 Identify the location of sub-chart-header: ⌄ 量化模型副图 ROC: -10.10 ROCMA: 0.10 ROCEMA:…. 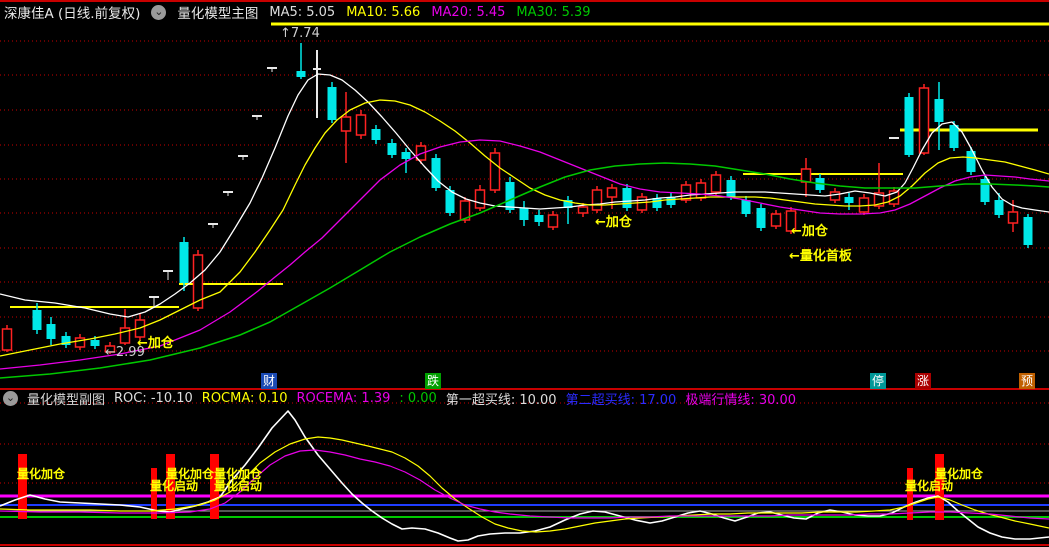
(400, 399).